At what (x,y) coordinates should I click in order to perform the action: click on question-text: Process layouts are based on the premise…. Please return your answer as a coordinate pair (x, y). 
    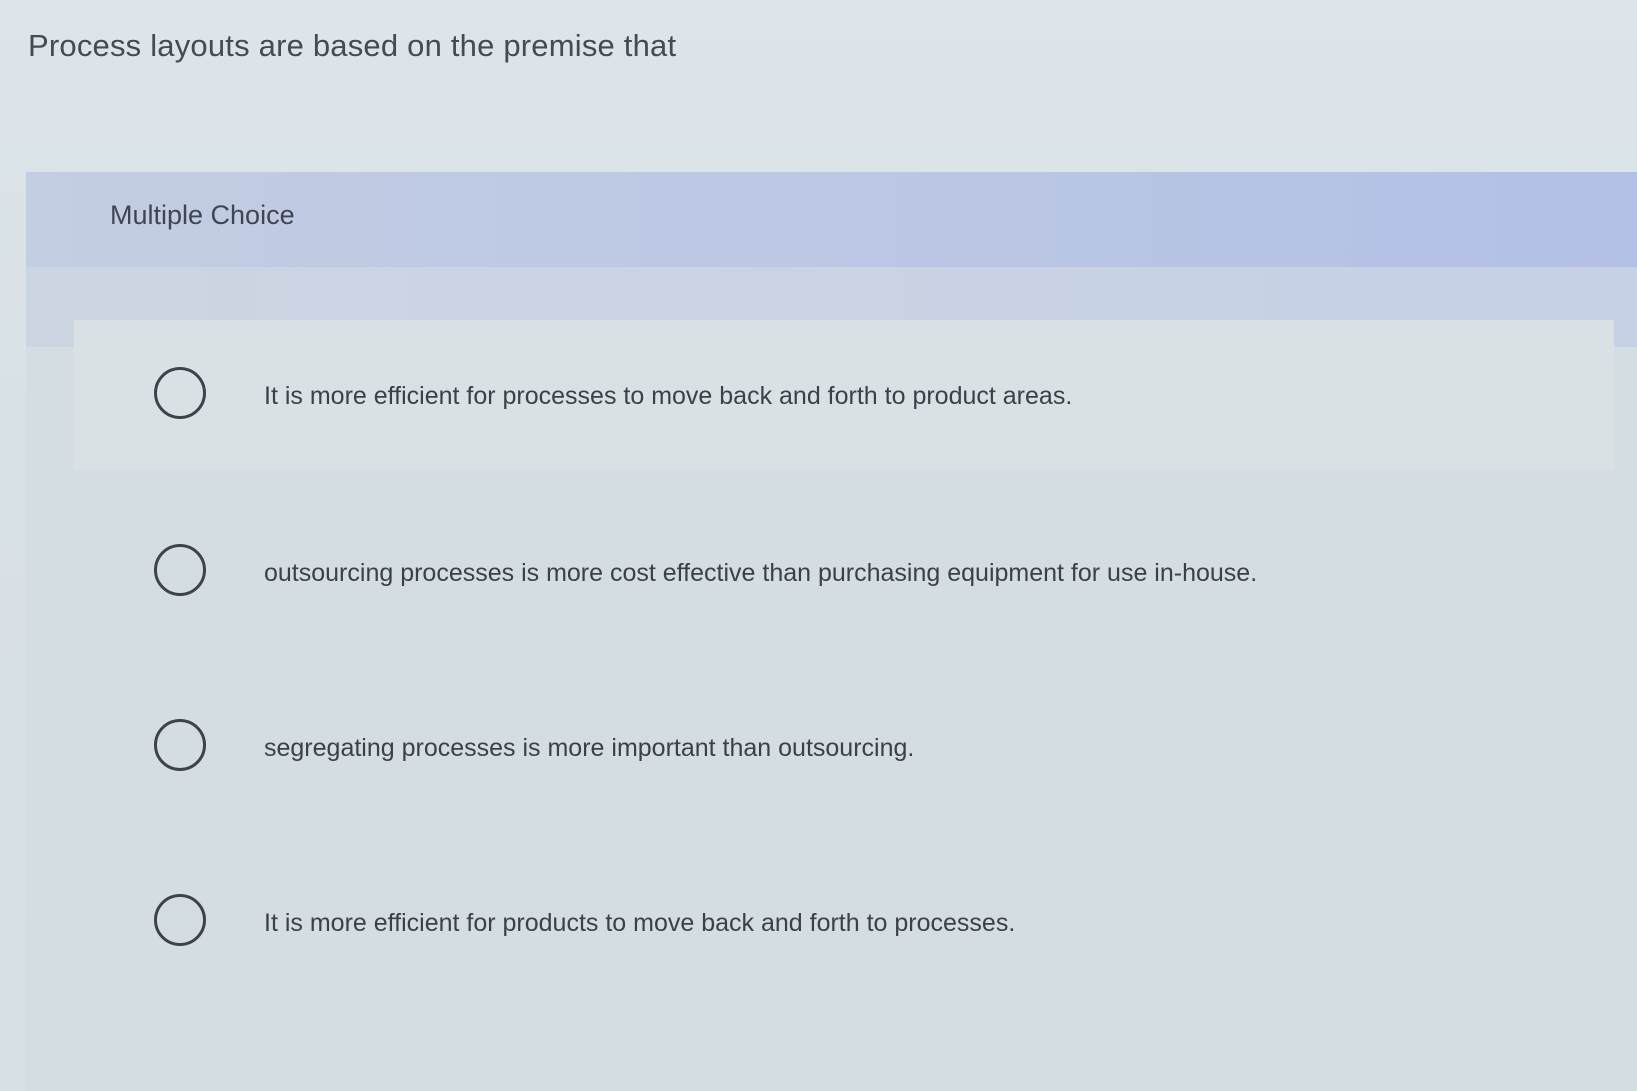
    Looking at the image, I should click on (352, 45).